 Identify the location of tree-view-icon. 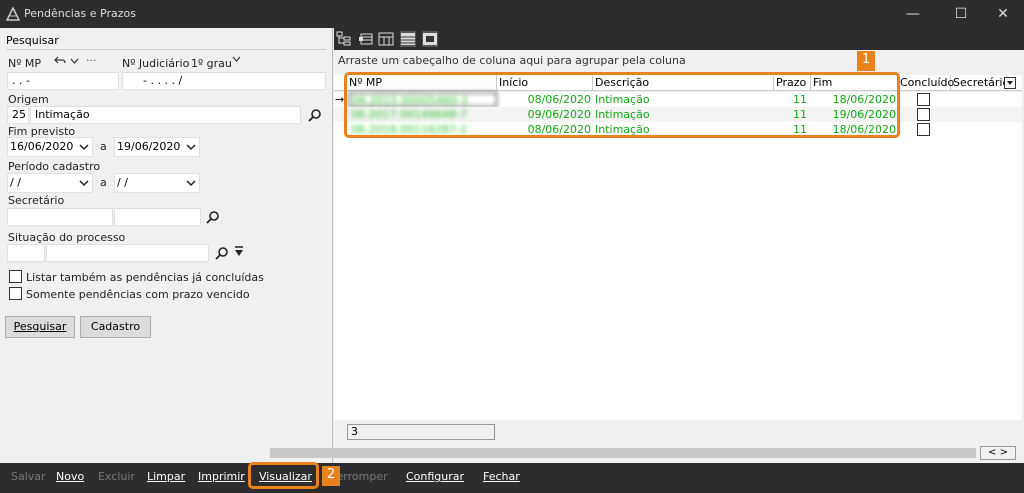
(344, 39).